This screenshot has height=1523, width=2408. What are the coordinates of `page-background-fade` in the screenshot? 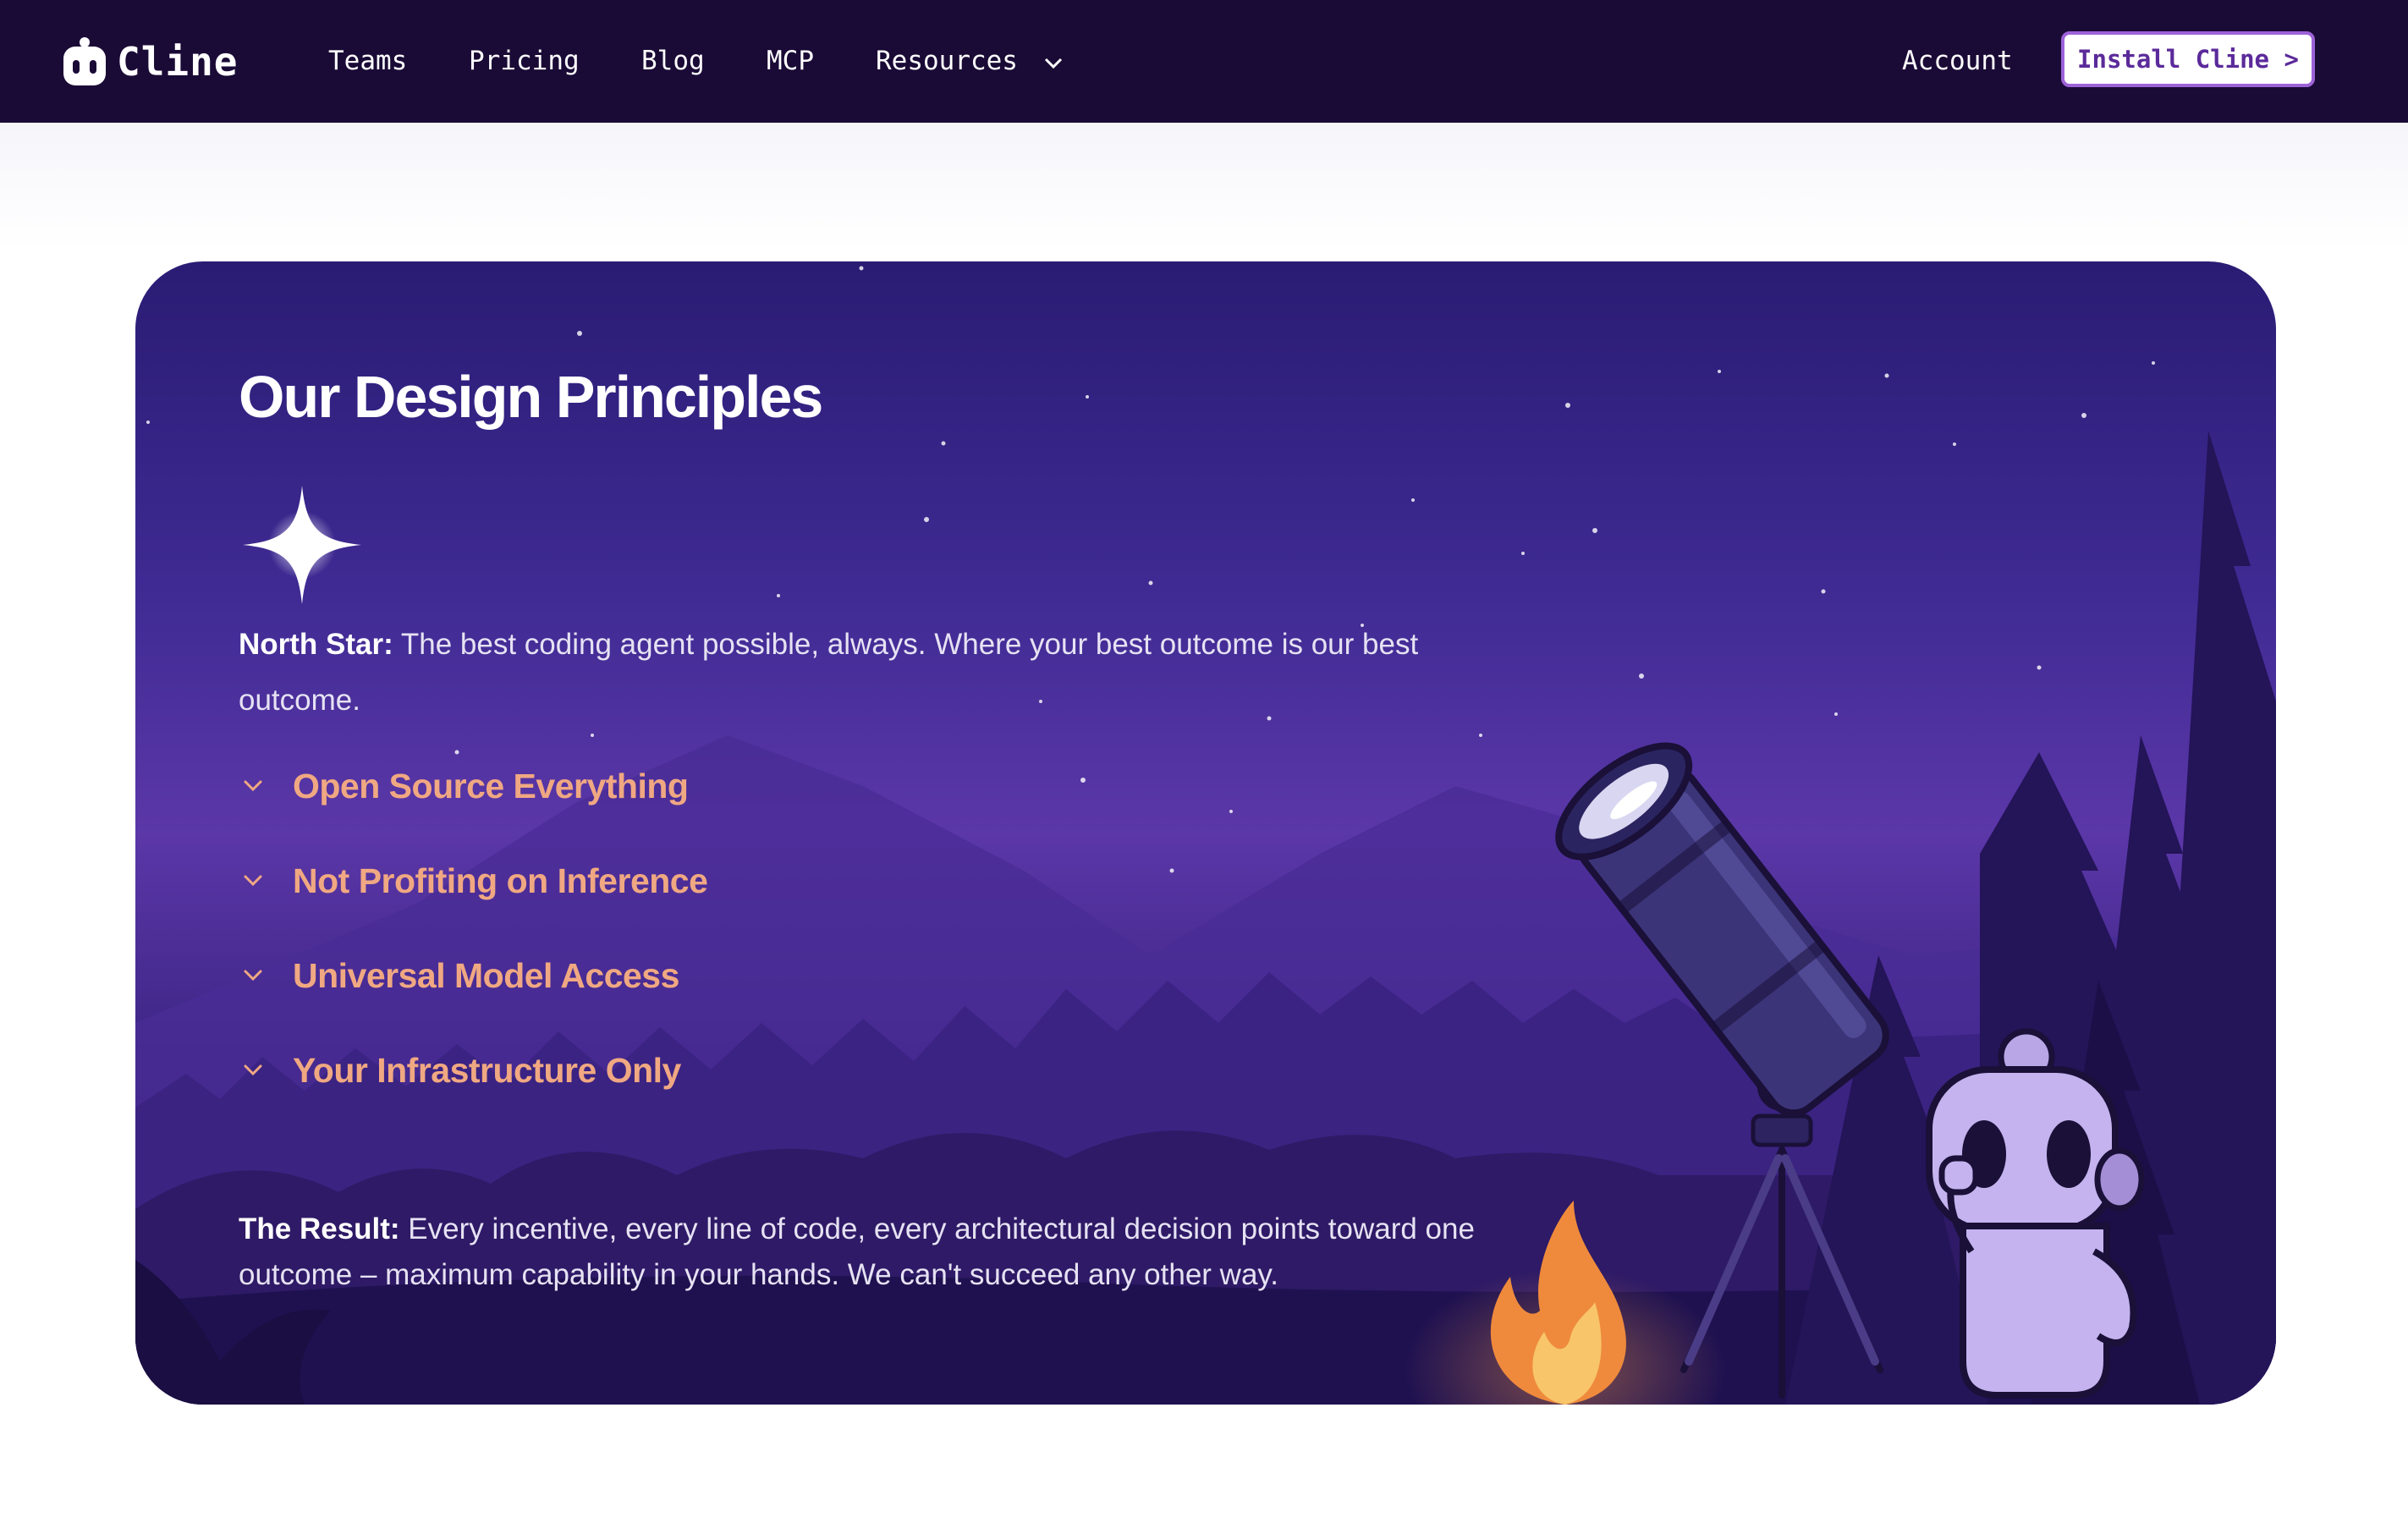 It's located at (1204, 187).